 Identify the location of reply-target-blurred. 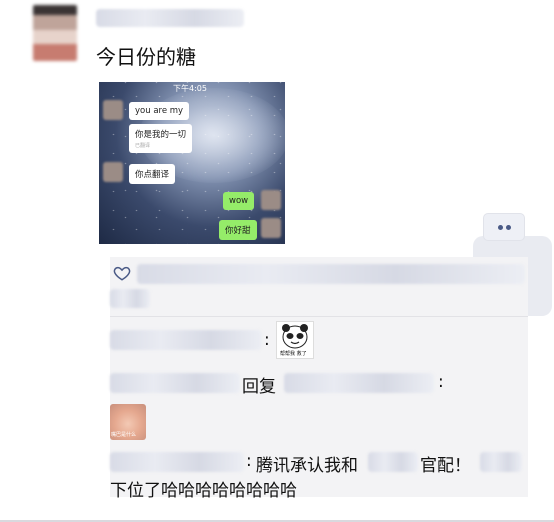
(359, 383).